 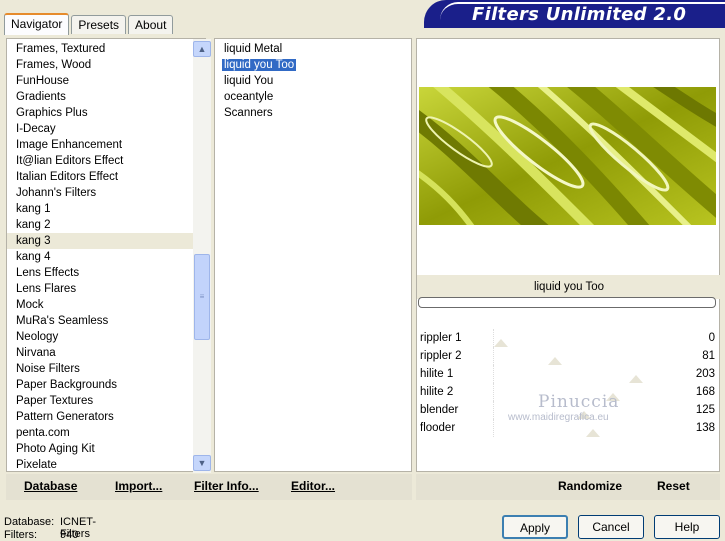 What do you see at coordinates (106, 65) in the screenshot?
I see `category-item: Frames, Wood` at bounding box center [106, 65].